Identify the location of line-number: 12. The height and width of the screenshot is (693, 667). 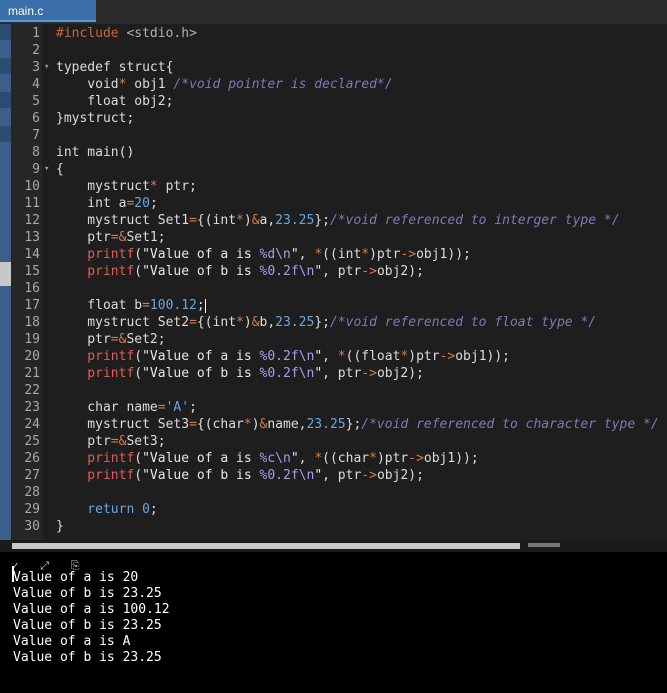
(32, 220).